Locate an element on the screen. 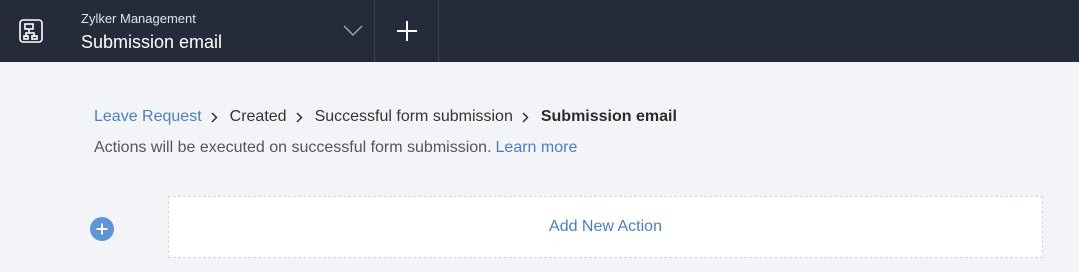  app-icon-button is located at coordinates (31, 31).